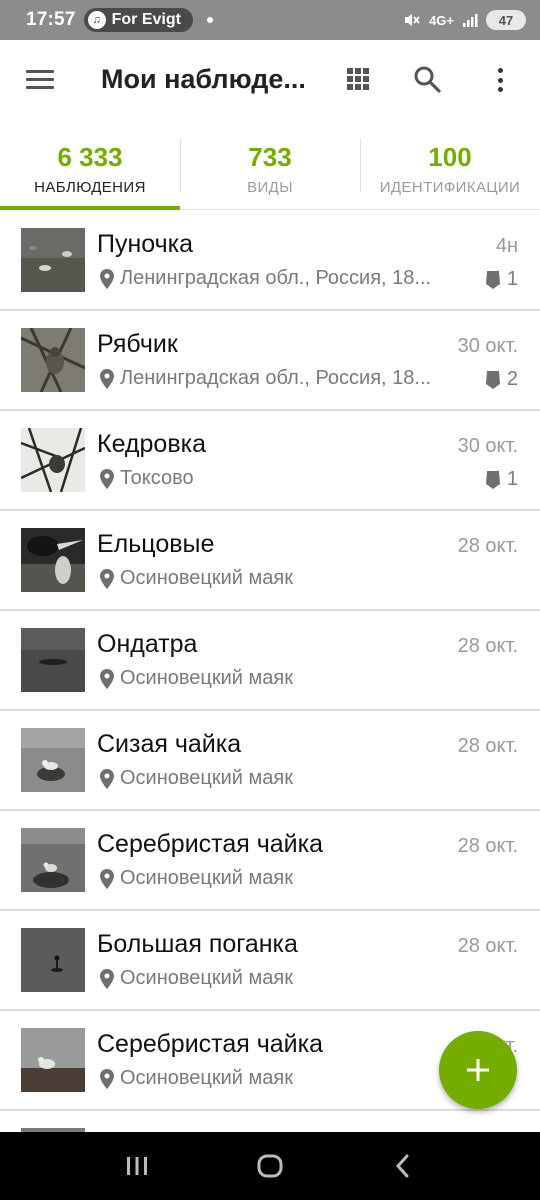 This screenshot has height=1200, width=540. I want to click on location: Токсово, so click(283, 478).